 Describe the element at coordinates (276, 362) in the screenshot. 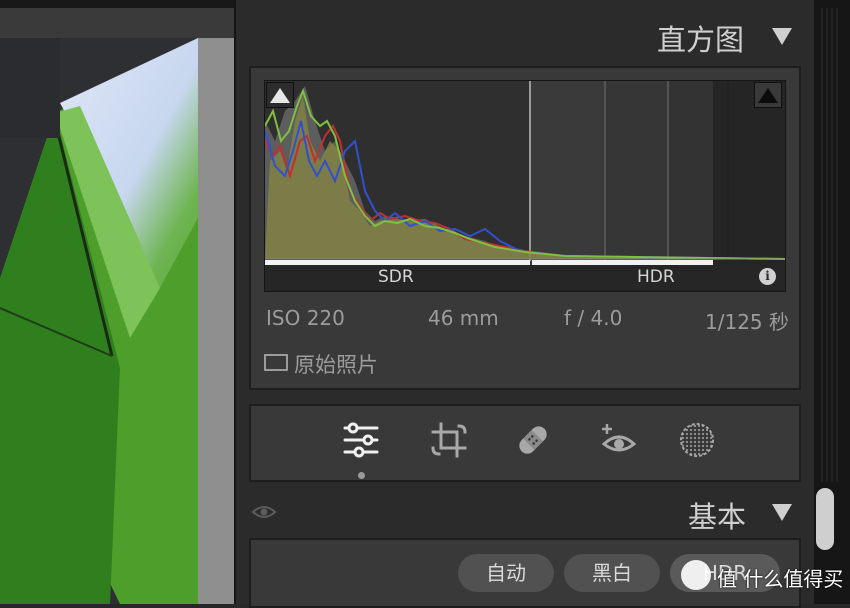

I see `original-photo-checkbox` at that location.